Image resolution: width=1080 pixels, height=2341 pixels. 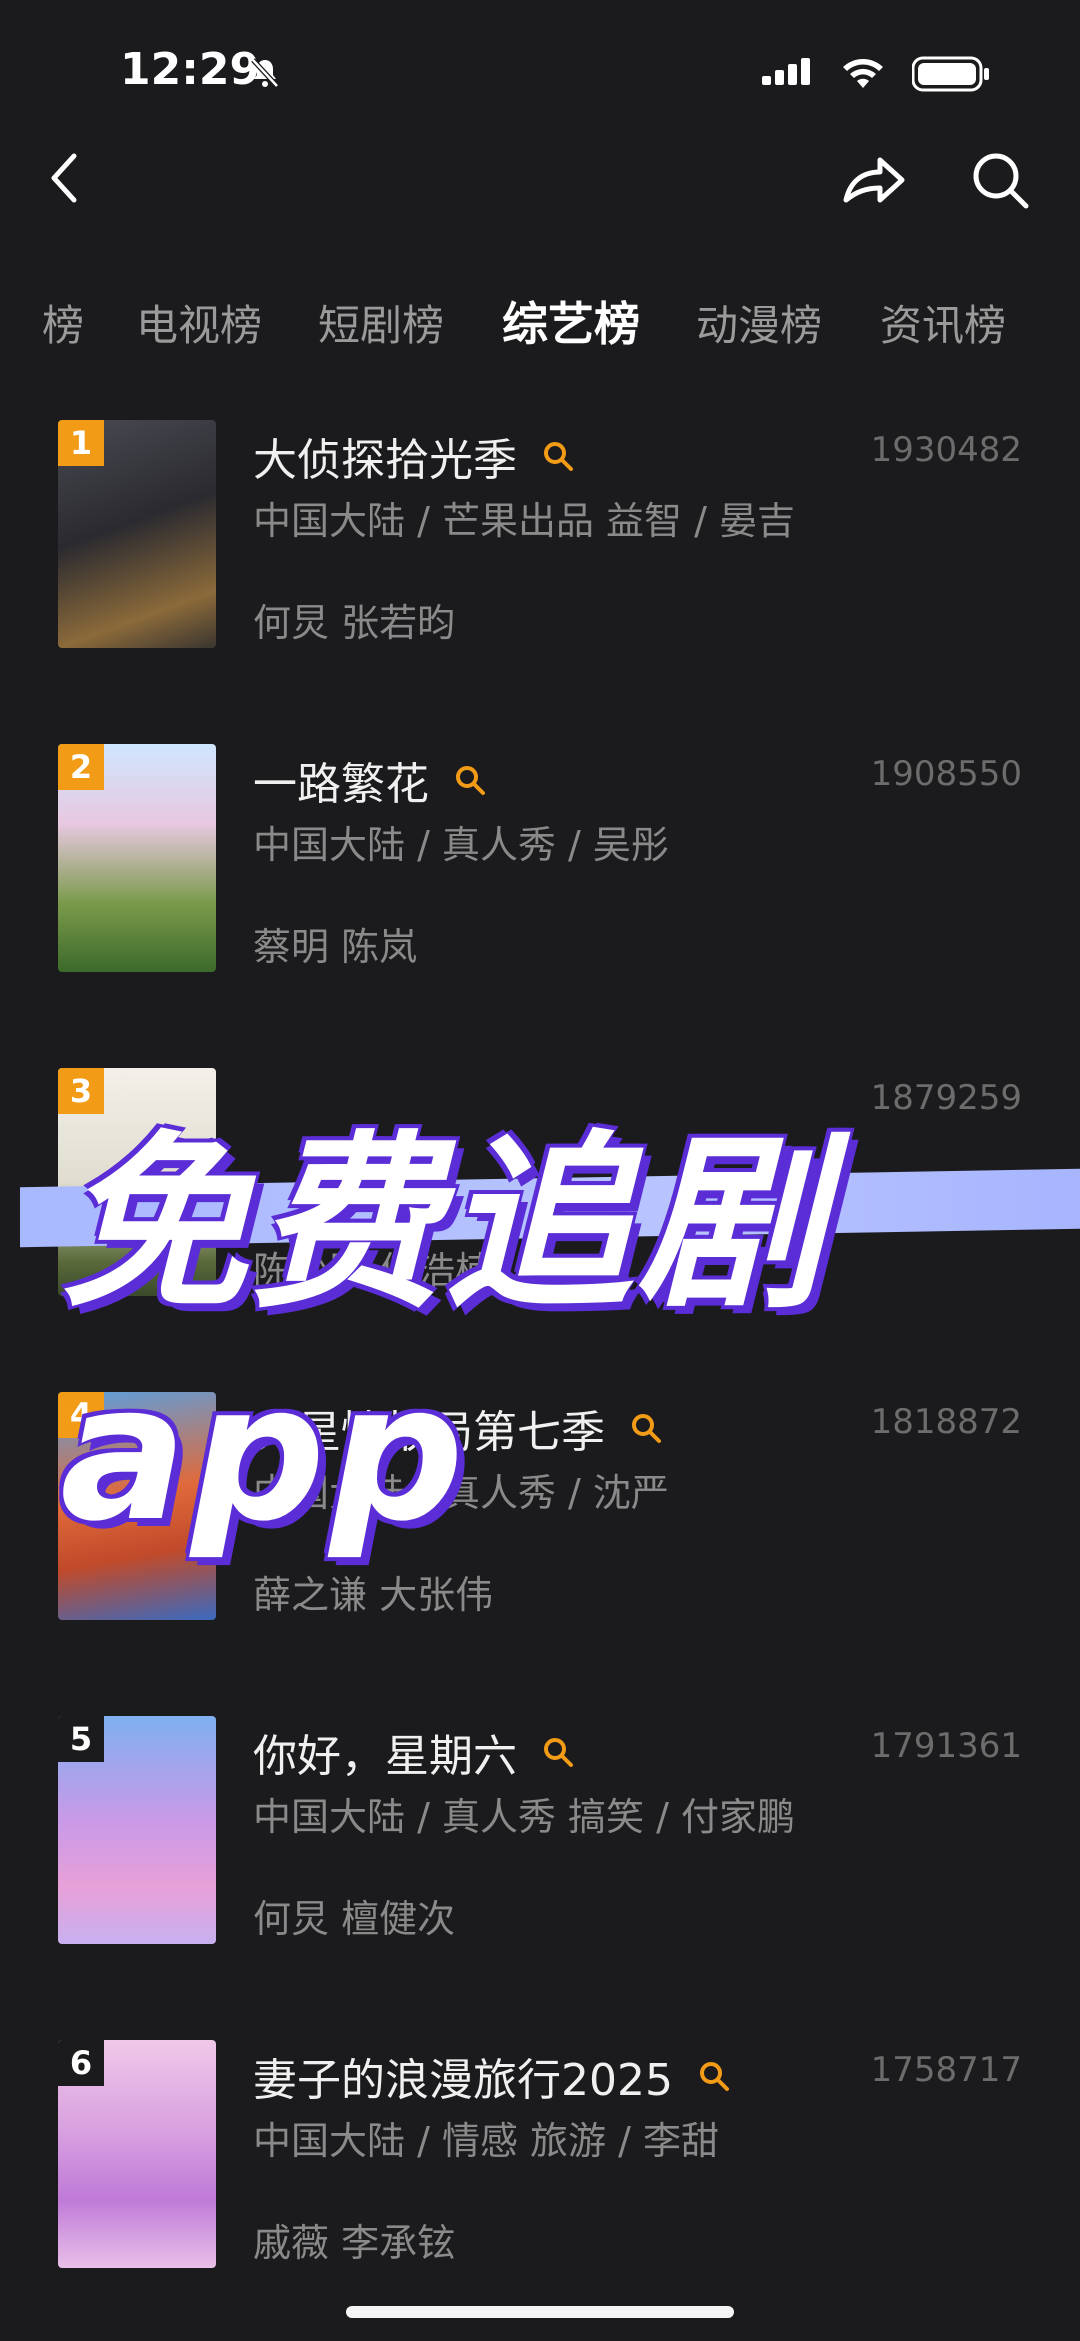 I want to click on status-time: 12:29, so click(x=190, y=69).